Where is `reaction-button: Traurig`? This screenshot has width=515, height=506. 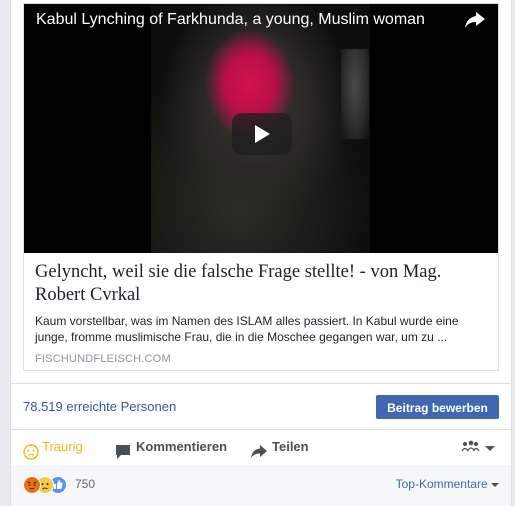
reaction-button: Traurig is located at coordinates (53, 447).